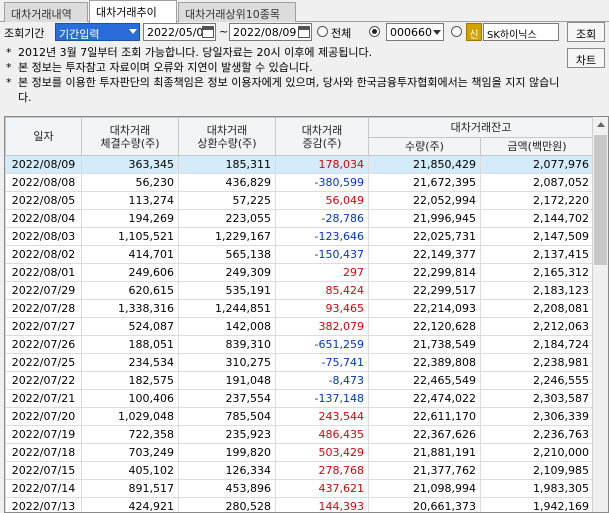 This screenshot has height=513, width=609. I want to click on tab-top10: 대차거래상위10종목, so click(237, 12).